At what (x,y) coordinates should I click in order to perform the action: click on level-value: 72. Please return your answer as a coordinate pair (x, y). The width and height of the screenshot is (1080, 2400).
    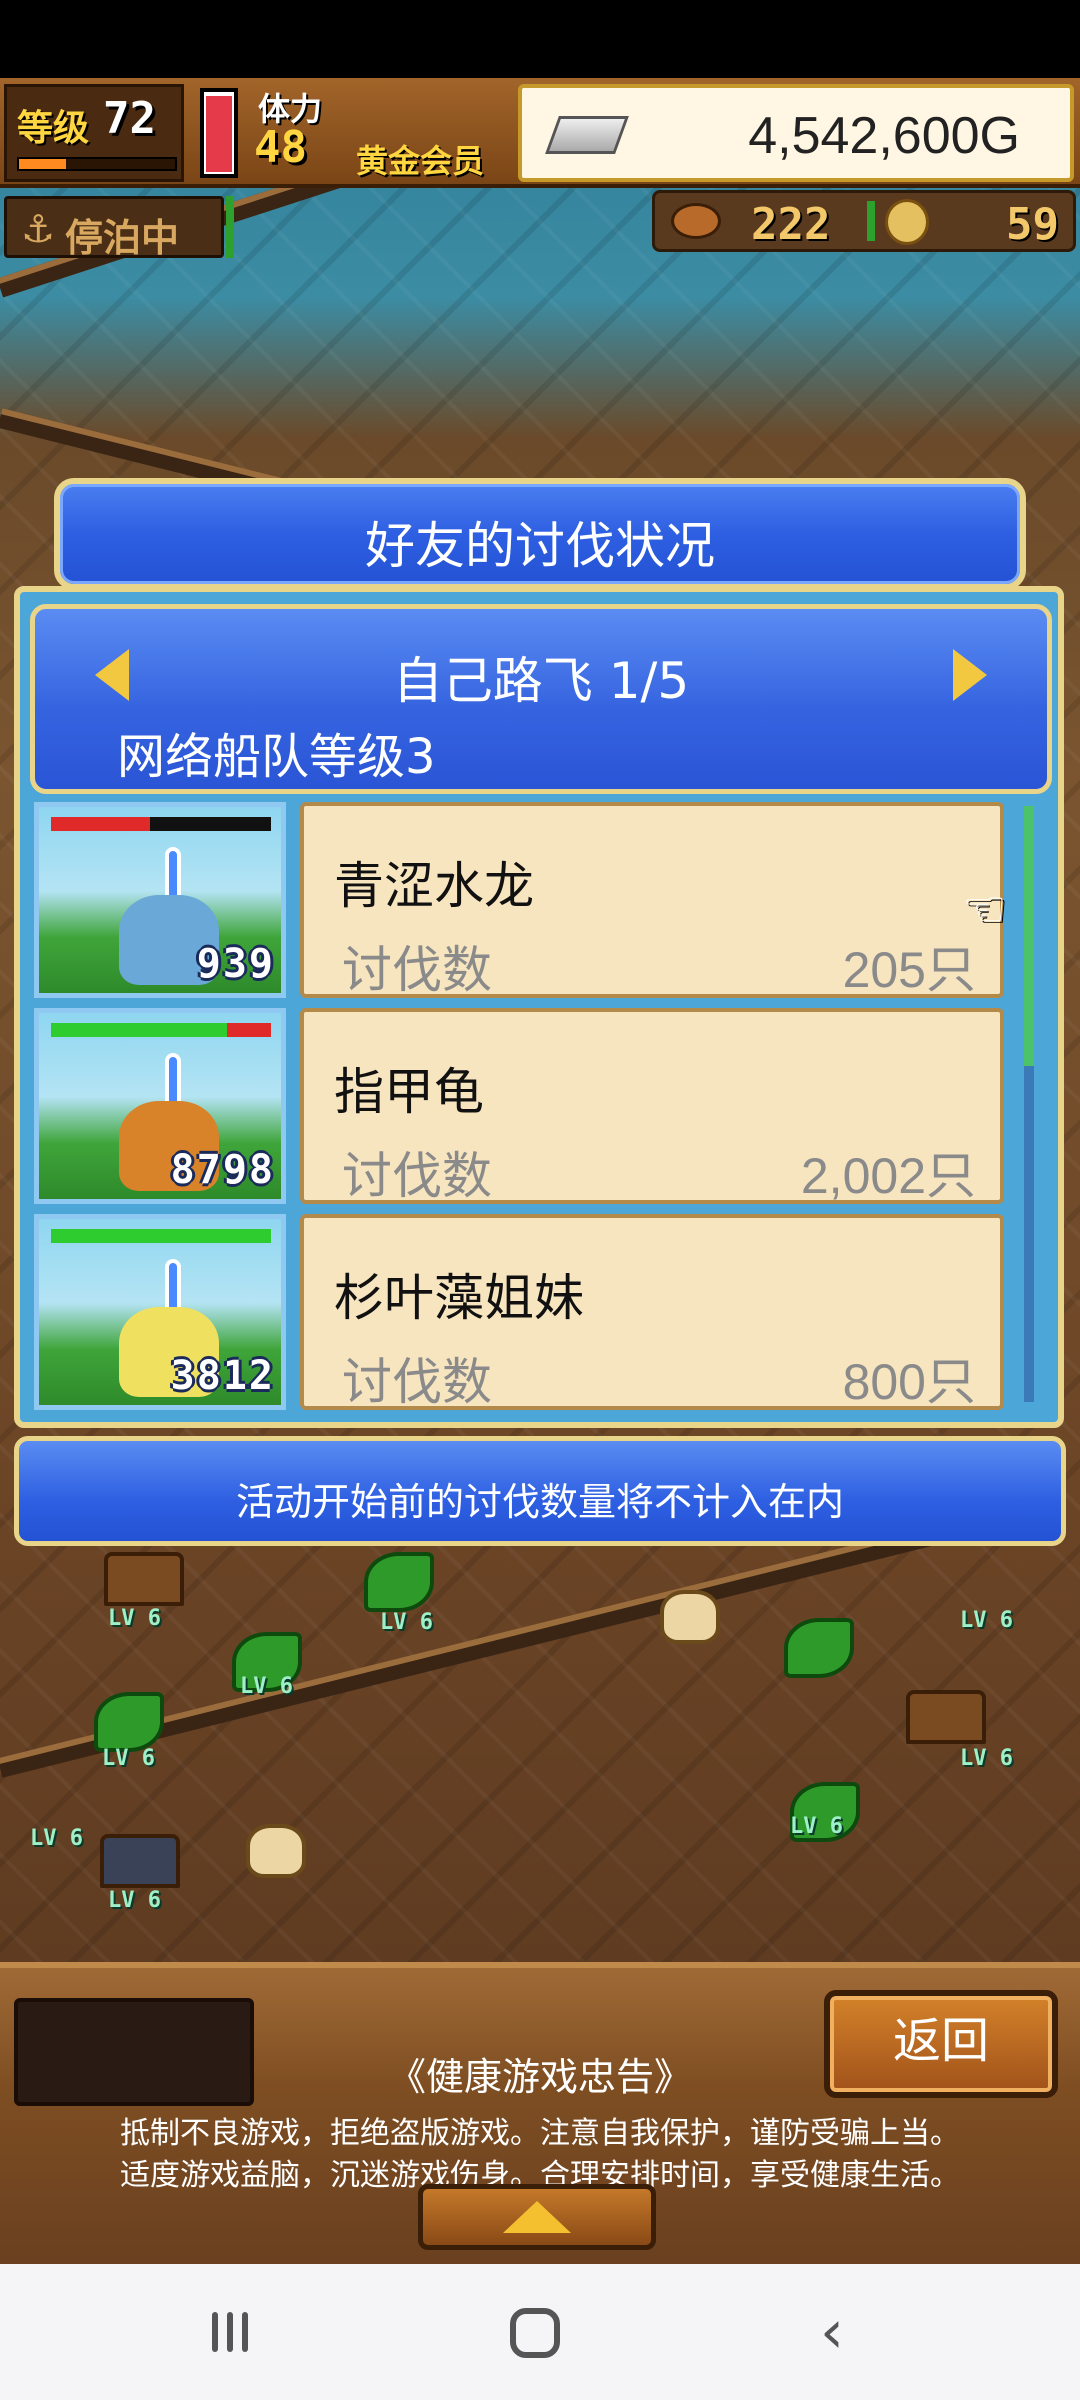
    Looking at the image, I should click on (129, 118).